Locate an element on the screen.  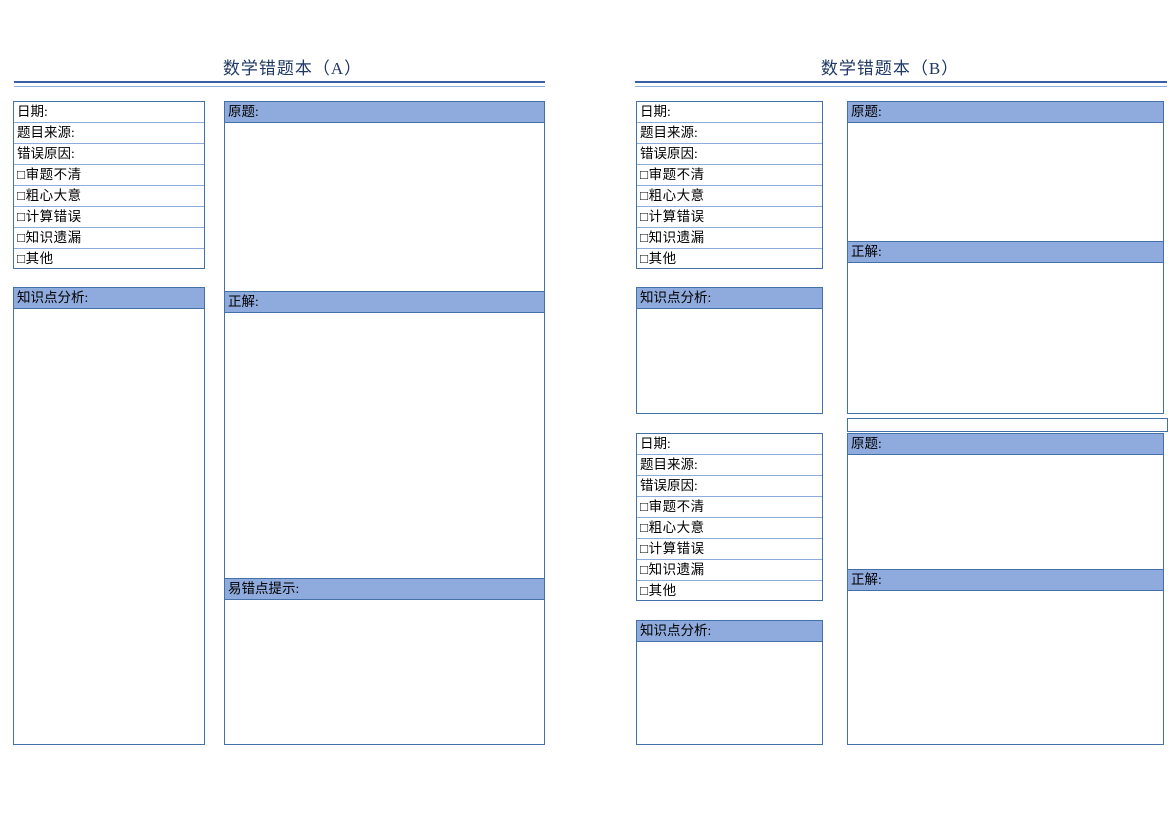
knowledge-analysis-table-b1: 知识点分析: is located at coordinates (729, 350).